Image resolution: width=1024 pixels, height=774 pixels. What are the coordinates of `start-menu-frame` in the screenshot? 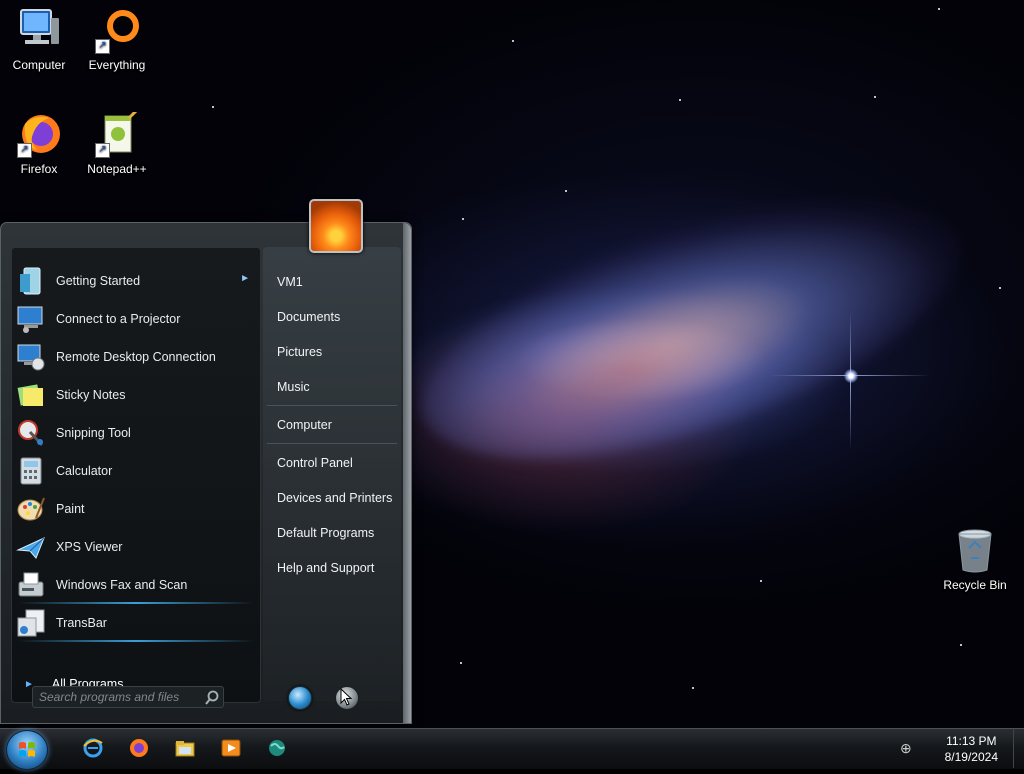 It's located at (407, 473).